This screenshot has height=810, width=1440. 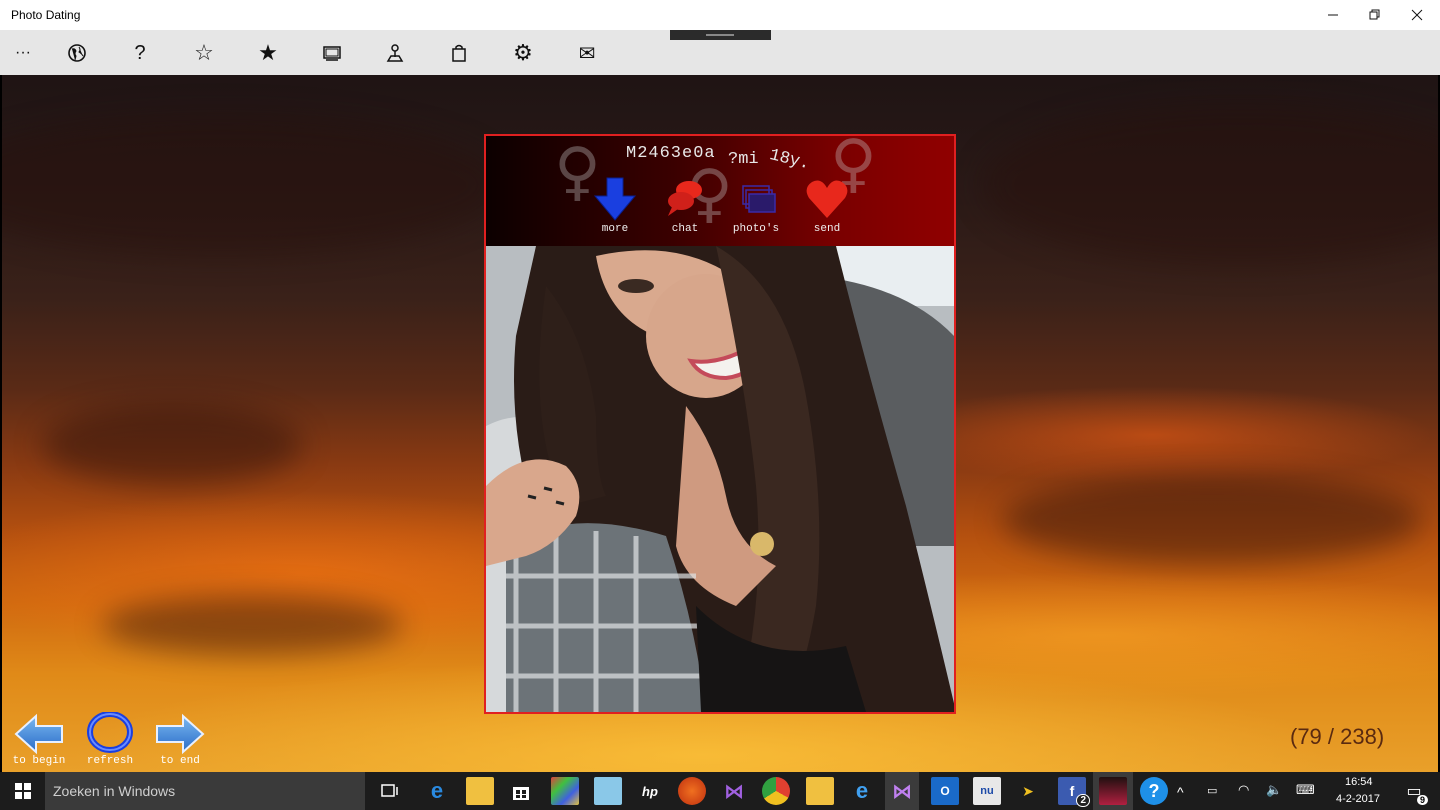 I want to click on battery-icon: ▭, so click(x=1212, y=790).